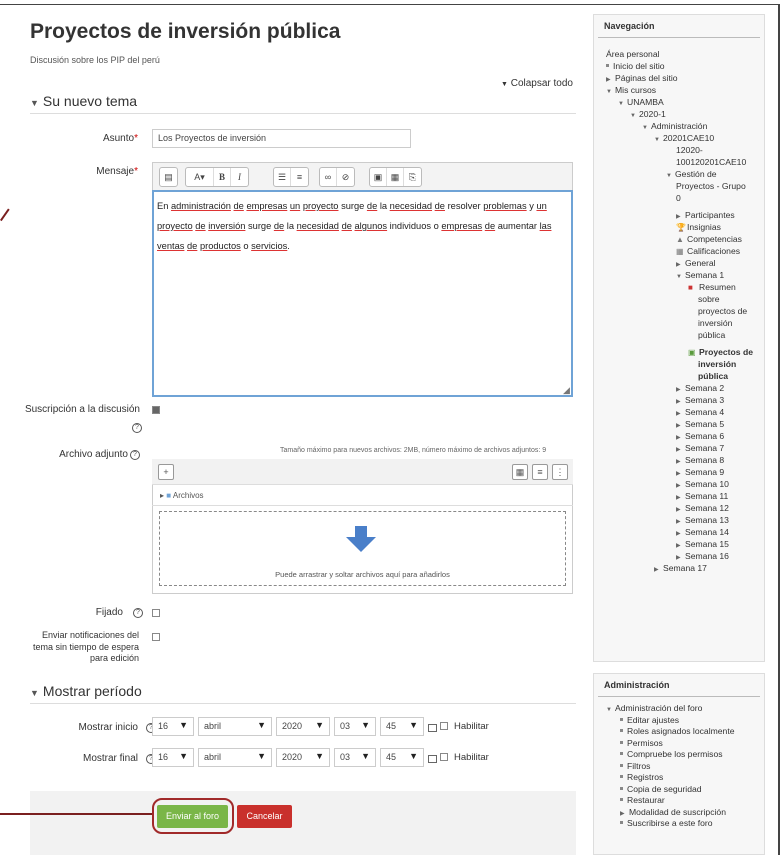 Image resolution: width=780 pixels, height=855 pixels. Describe the element at coordinates (200, 177) in the screenshot. I see `paragraph-styles-icon: A▾` at that location.